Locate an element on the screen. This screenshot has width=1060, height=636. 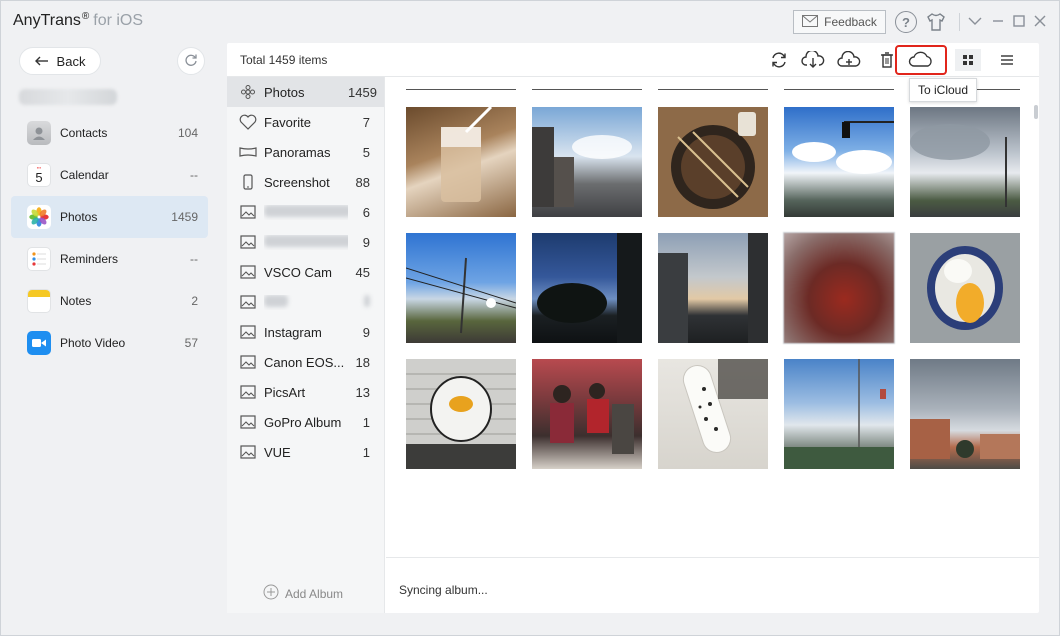
app-reg-mark: ® is located at coordinates (85, 16).